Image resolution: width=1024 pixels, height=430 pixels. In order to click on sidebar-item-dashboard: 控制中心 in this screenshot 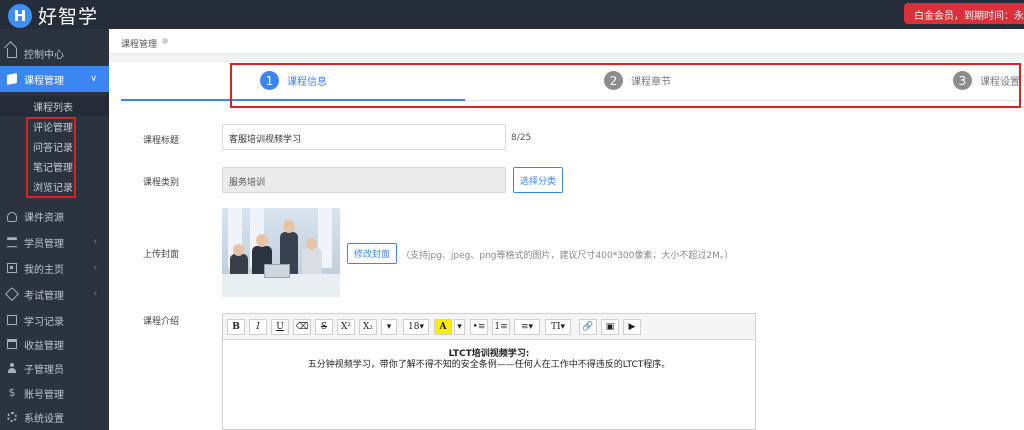, I will do `click(54, 53)`.